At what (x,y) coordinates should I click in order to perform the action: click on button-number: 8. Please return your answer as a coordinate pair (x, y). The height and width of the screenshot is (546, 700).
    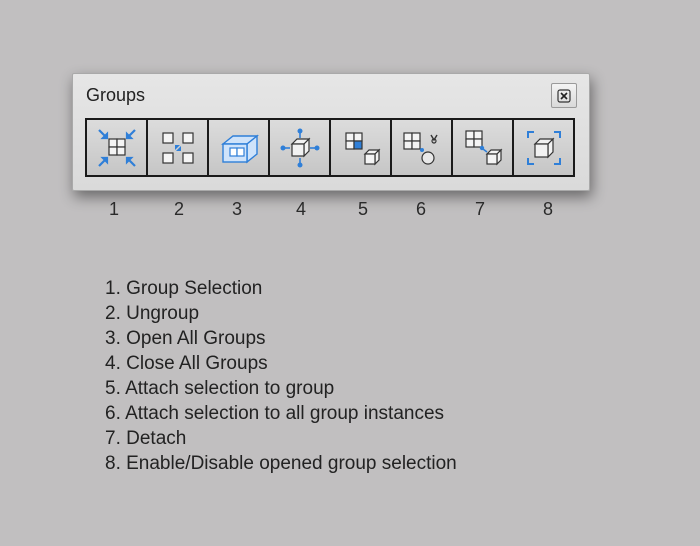
    Looking at the image, I should click on (547, 209).